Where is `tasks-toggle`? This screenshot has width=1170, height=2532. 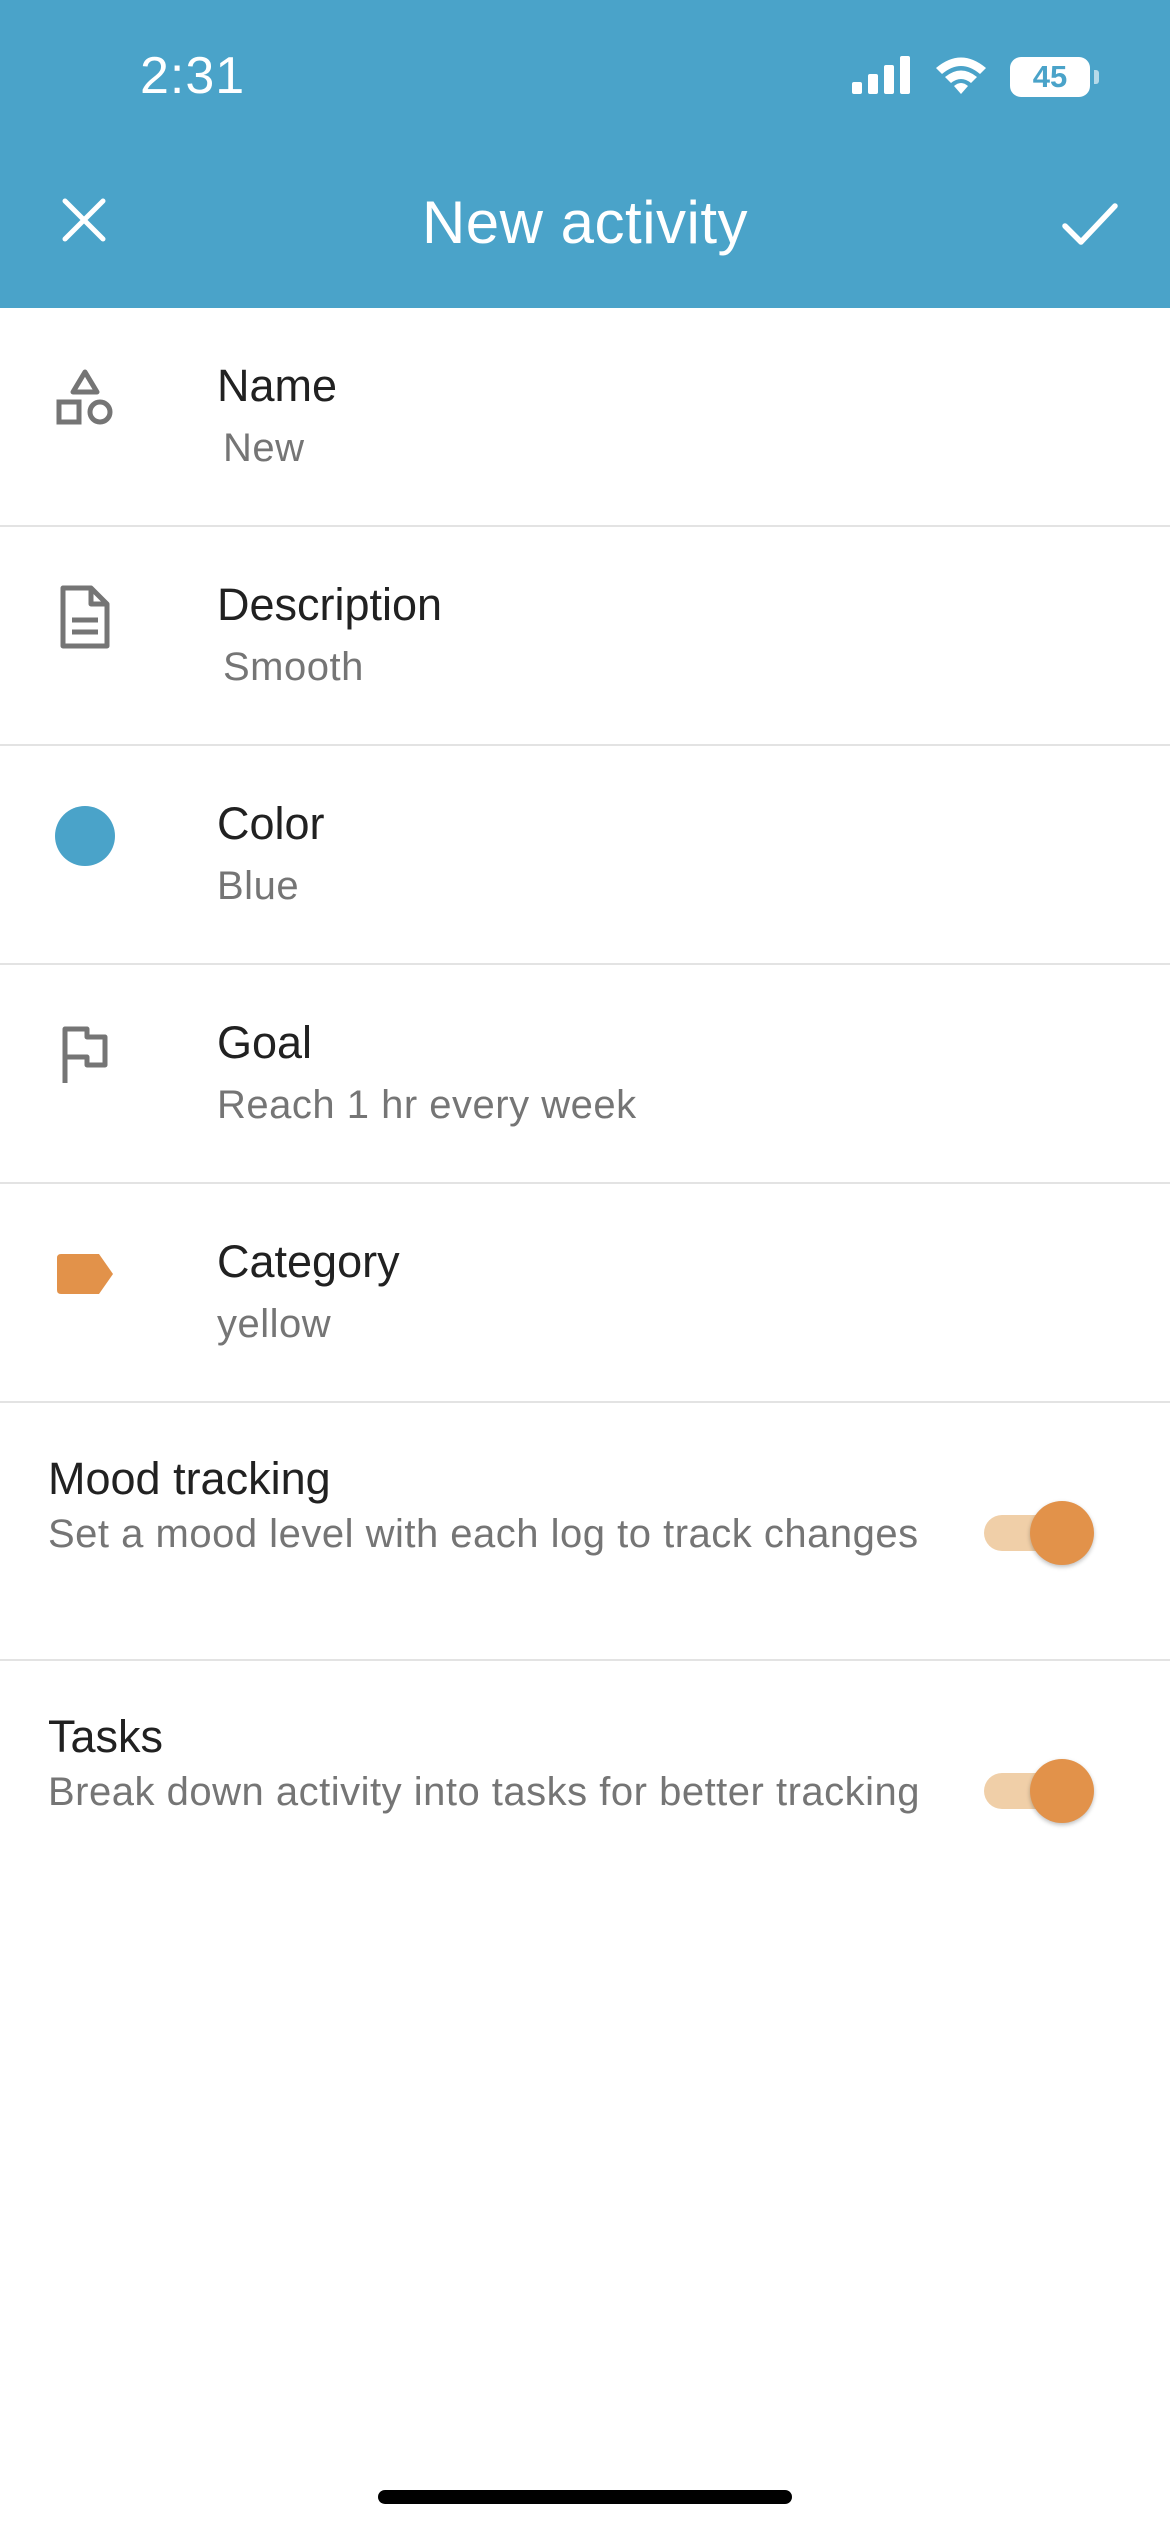 tasks-toggle is located at coordinates (1039, 1791).